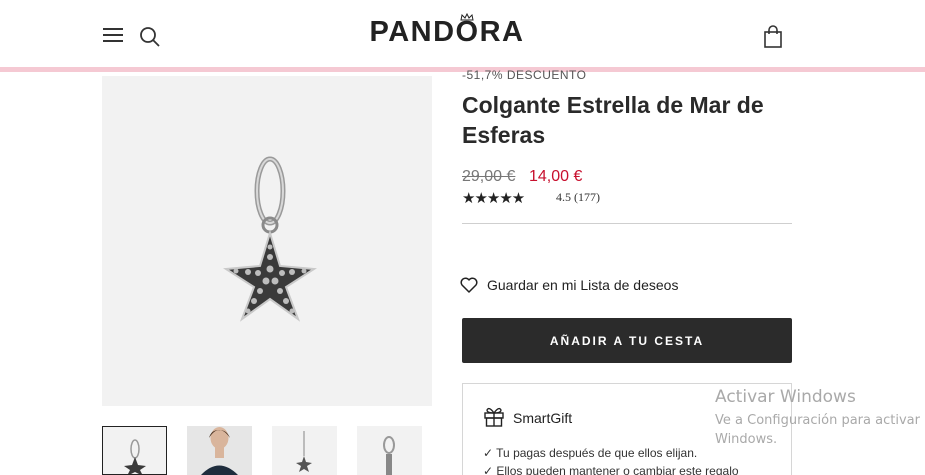 This screenshot has width=925, height=475. What do you see at coordinates (543, 418) in the screenshot?
I see `smartgift-title: SmartGift` at bounding box center [543, 418].